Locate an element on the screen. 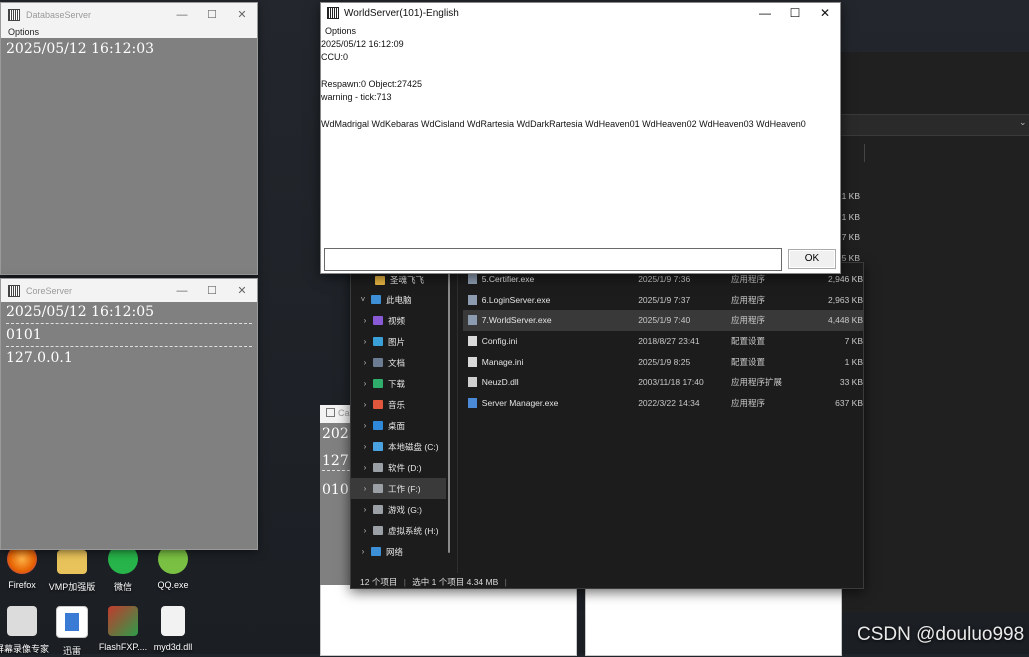 The width and height of the screenshot is (1029, 657). nav-item: › 下载 is located at coordinates (398, 383).